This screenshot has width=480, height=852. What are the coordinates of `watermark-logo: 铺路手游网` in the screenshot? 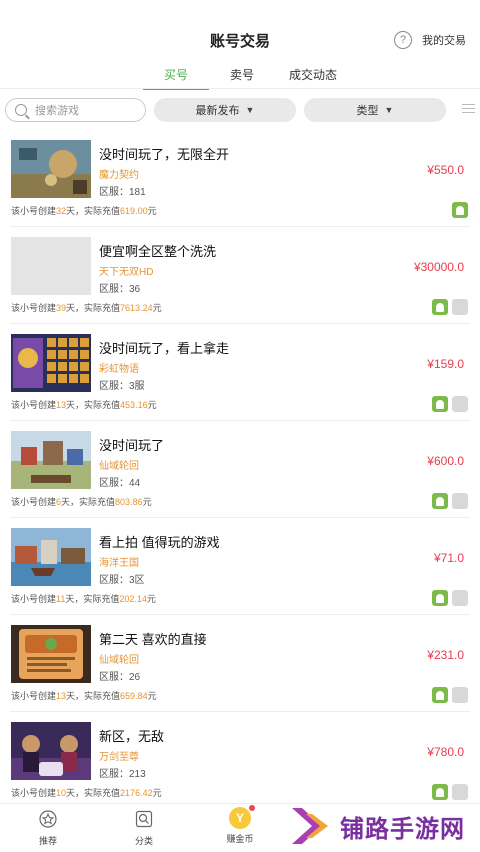 It's located at (377, 826).